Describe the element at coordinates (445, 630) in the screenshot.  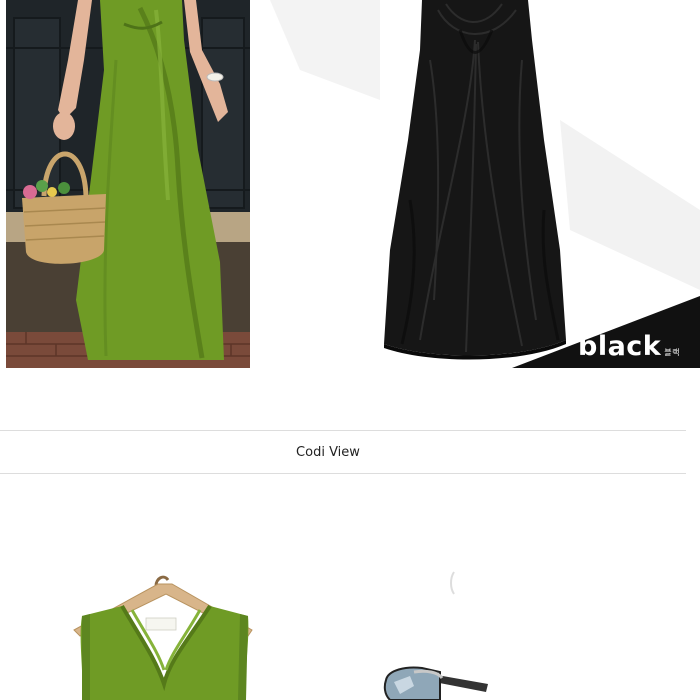
I see `sunglasses-photo` at that location.